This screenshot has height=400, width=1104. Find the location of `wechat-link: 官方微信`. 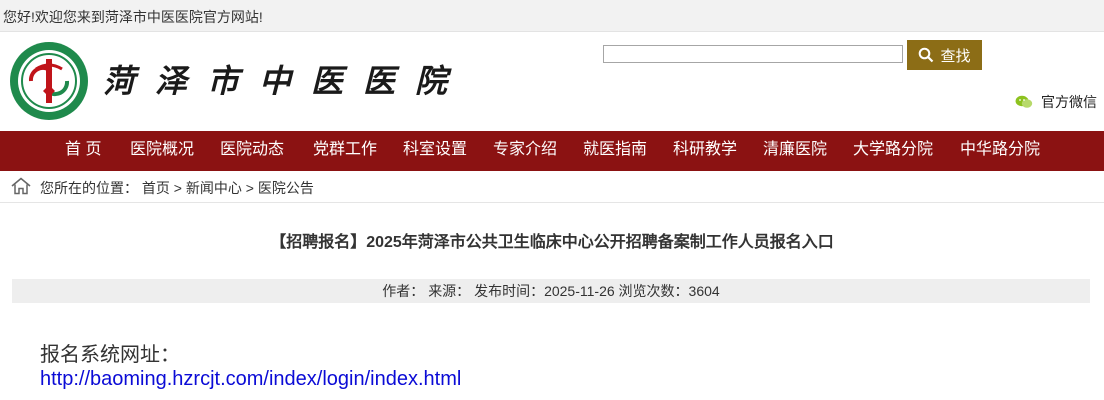

wechat-link: 官方微信 is located at coordinates (1056, 102).